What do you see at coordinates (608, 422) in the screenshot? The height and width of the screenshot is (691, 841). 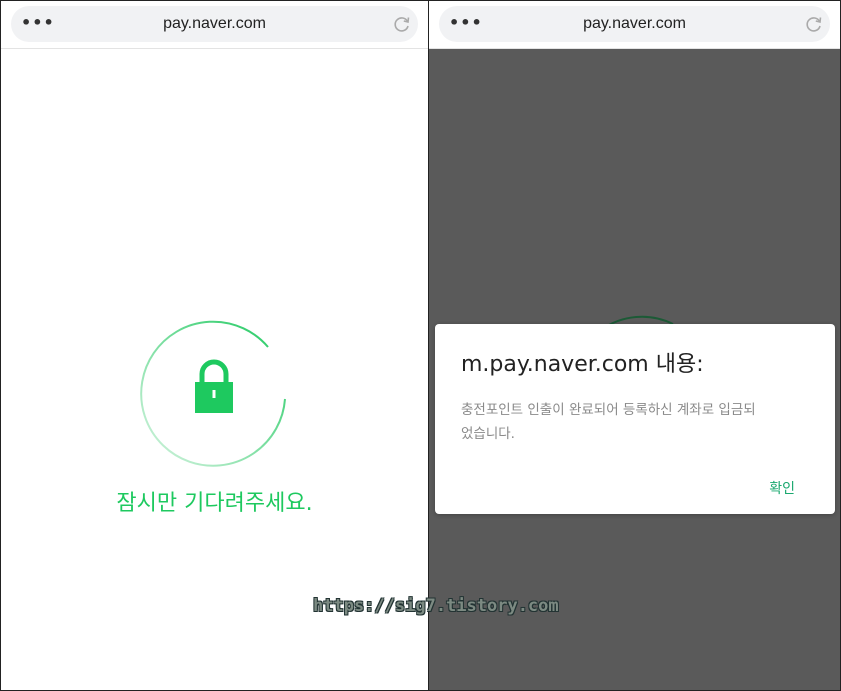 I see `dialog-message: 충전포인트 인출이 완료되어 등록하신 계좌로 입금되었습니다.` at bounding box center [608, 422].